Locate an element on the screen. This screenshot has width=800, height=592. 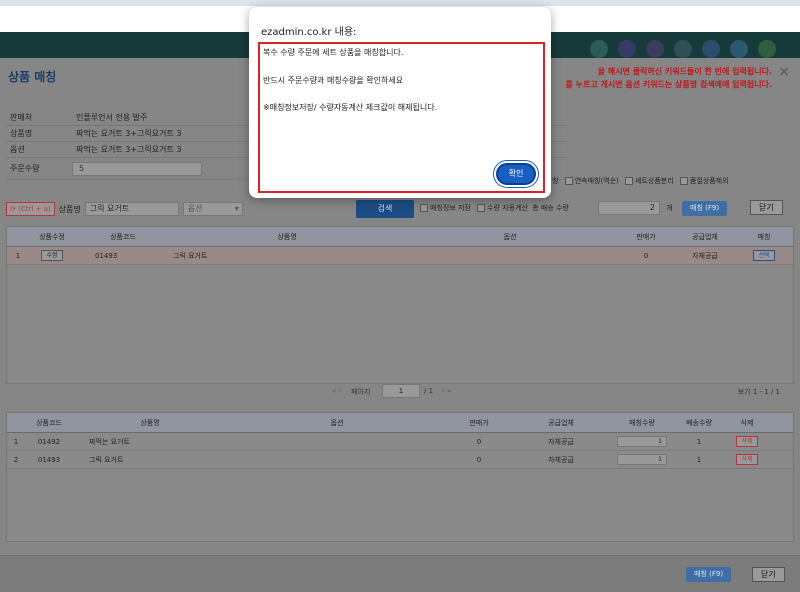
page-input: 1 is located at coordinates (401, 391).